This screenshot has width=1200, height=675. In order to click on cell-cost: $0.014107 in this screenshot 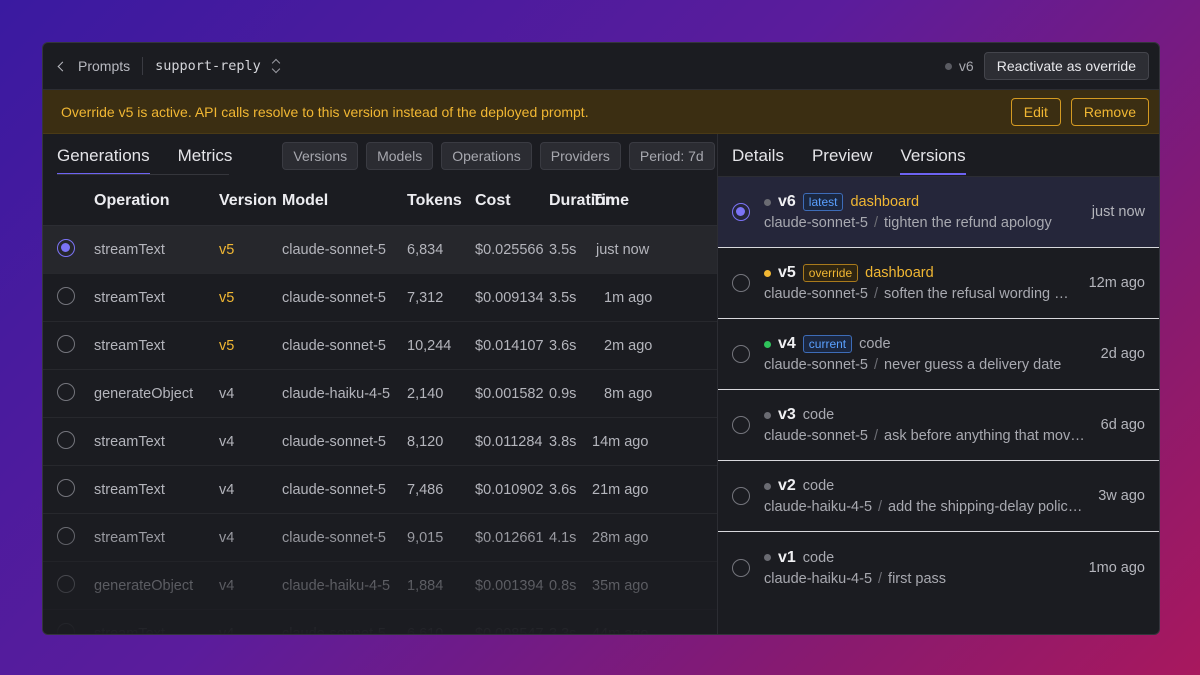, I will do `click(509, 345)`.